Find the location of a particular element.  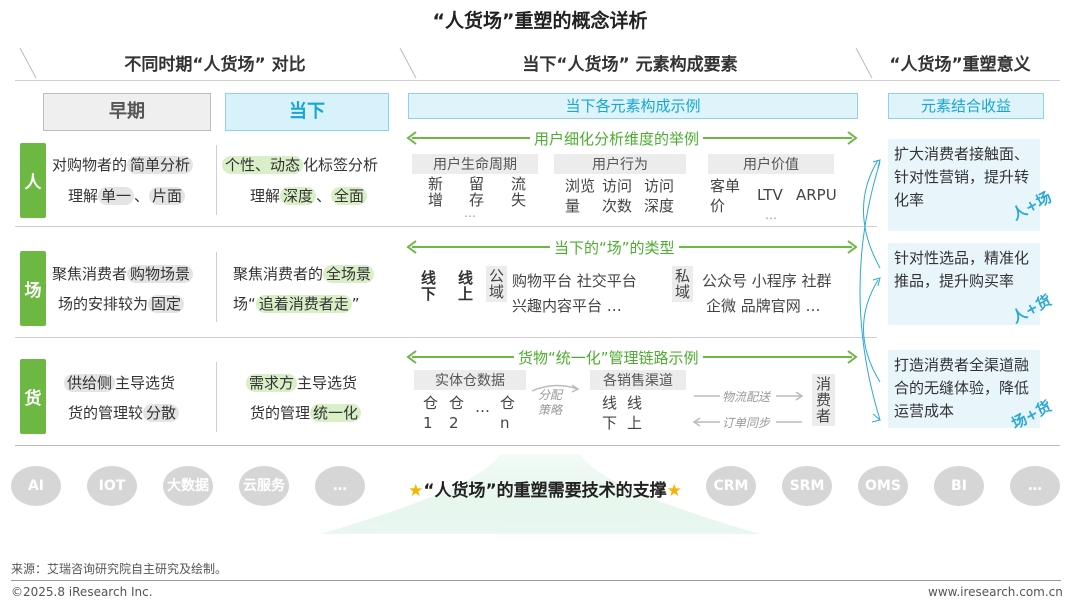

benefit-connectors is located at coordinates (870, 291).